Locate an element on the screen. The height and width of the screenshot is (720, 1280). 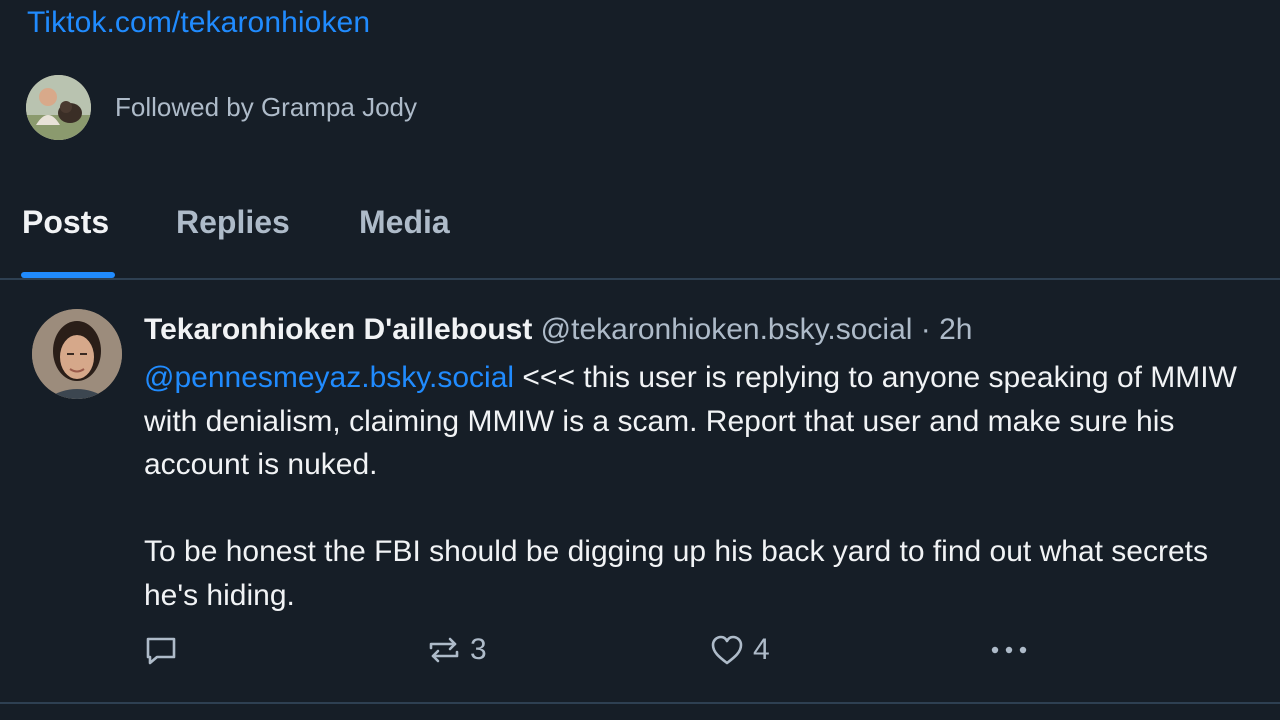
active-tab-indicator is located at coordinates (68, 275).